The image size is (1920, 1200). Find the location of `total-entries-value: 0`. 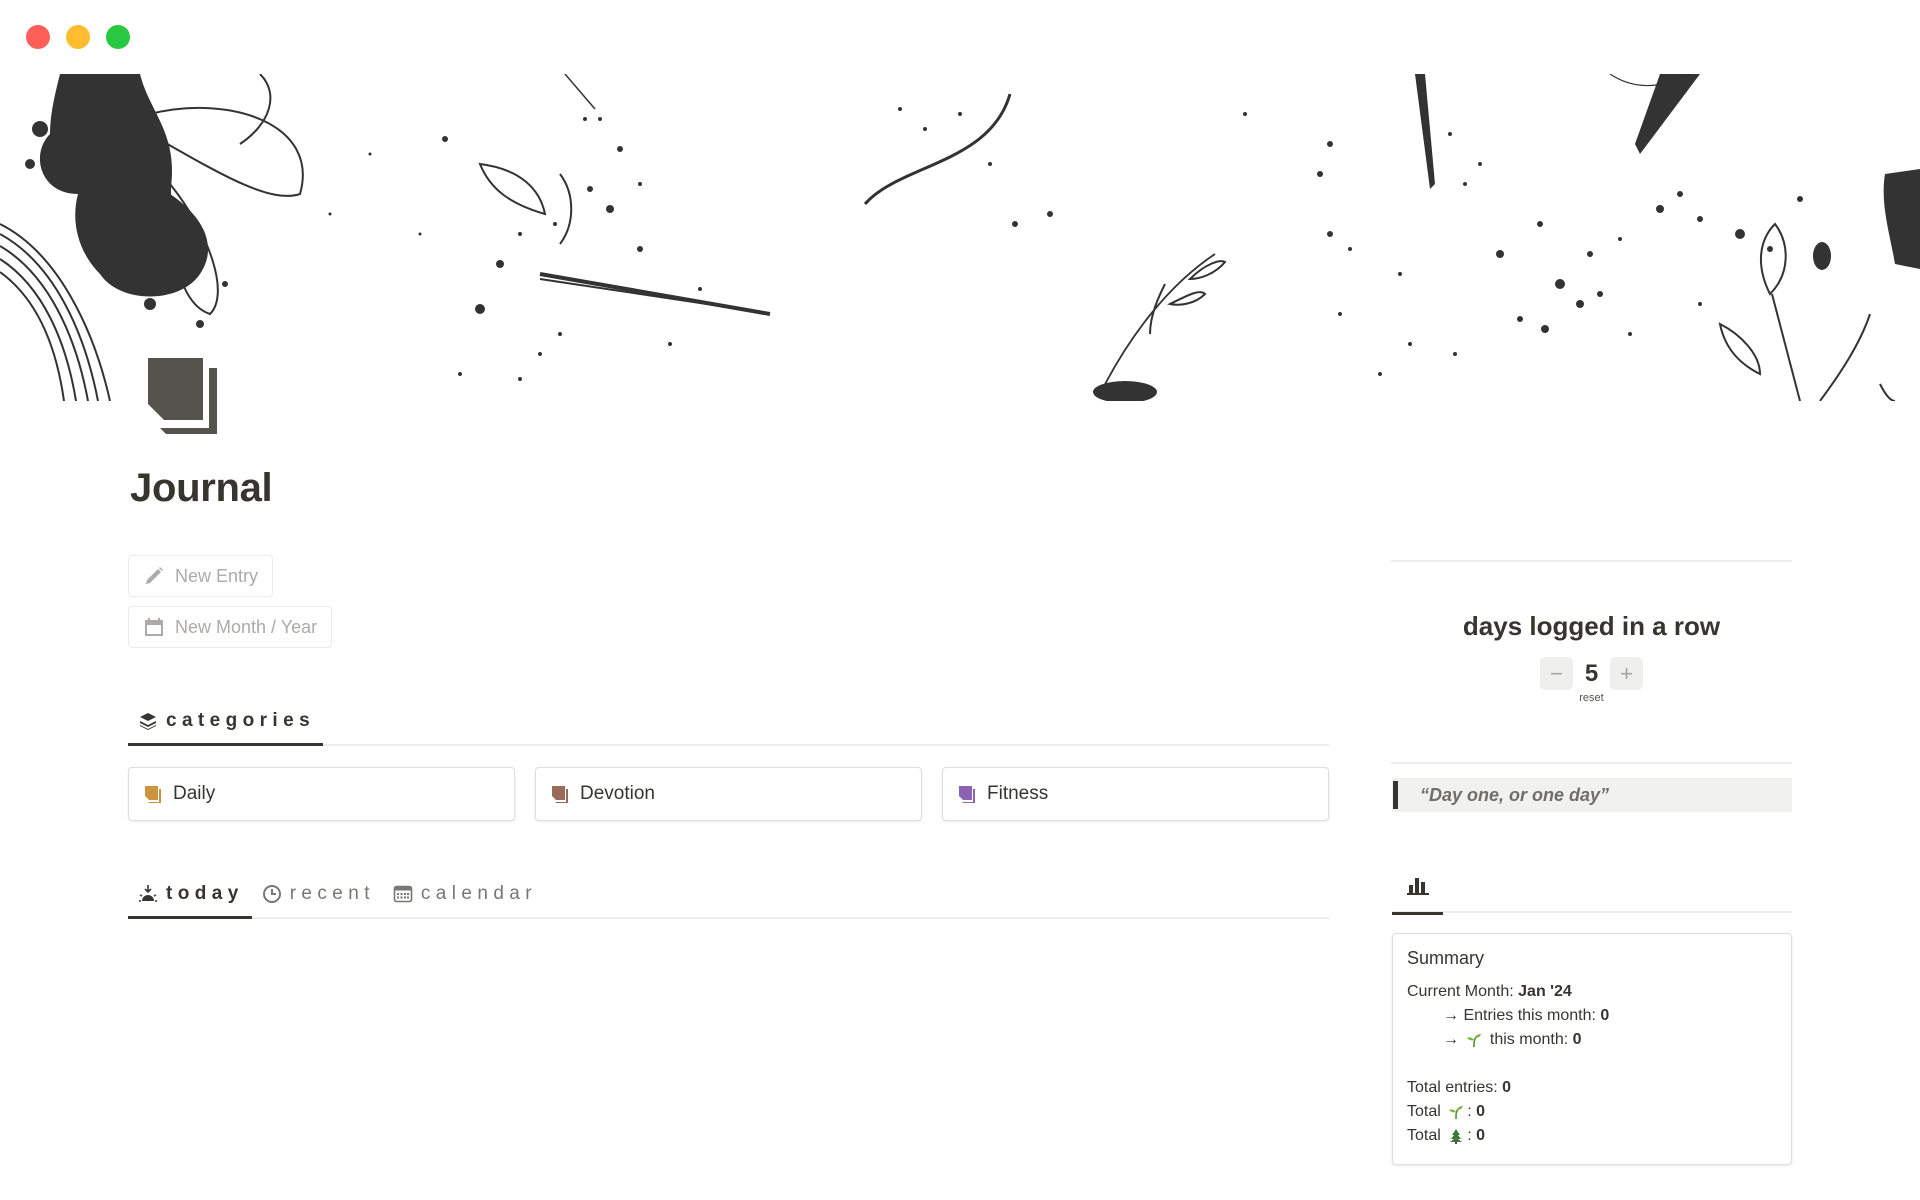

total-entries-value: 0 is located at coordinates (1507, 1087).